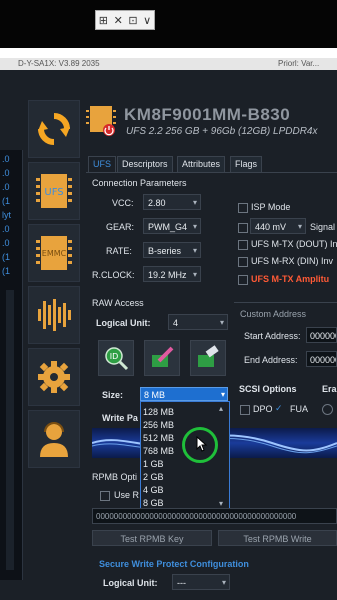  What do you see at coordinates (102, 164) in the screenshot?
I see `tab-ufs: UFS` at bounding box center [102, 164].